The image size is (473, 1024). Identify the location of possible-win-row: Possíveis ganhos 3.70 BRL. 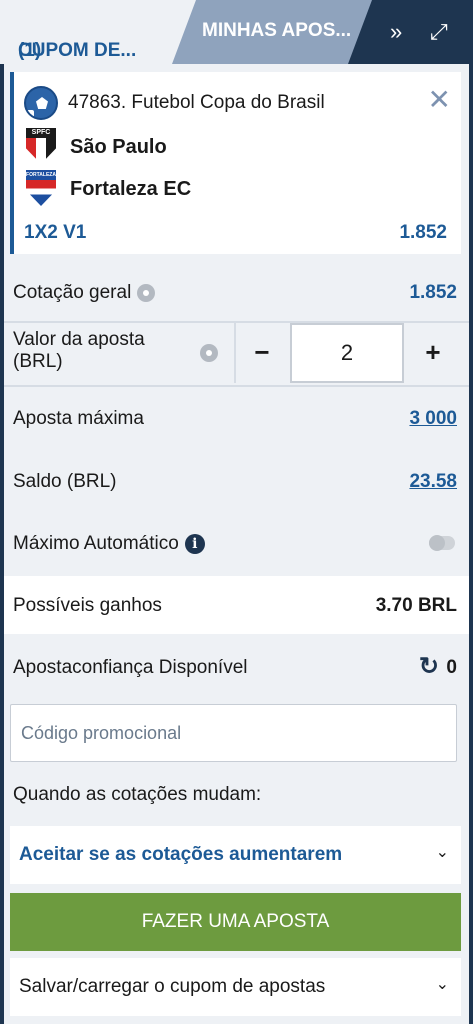
(236, 605).